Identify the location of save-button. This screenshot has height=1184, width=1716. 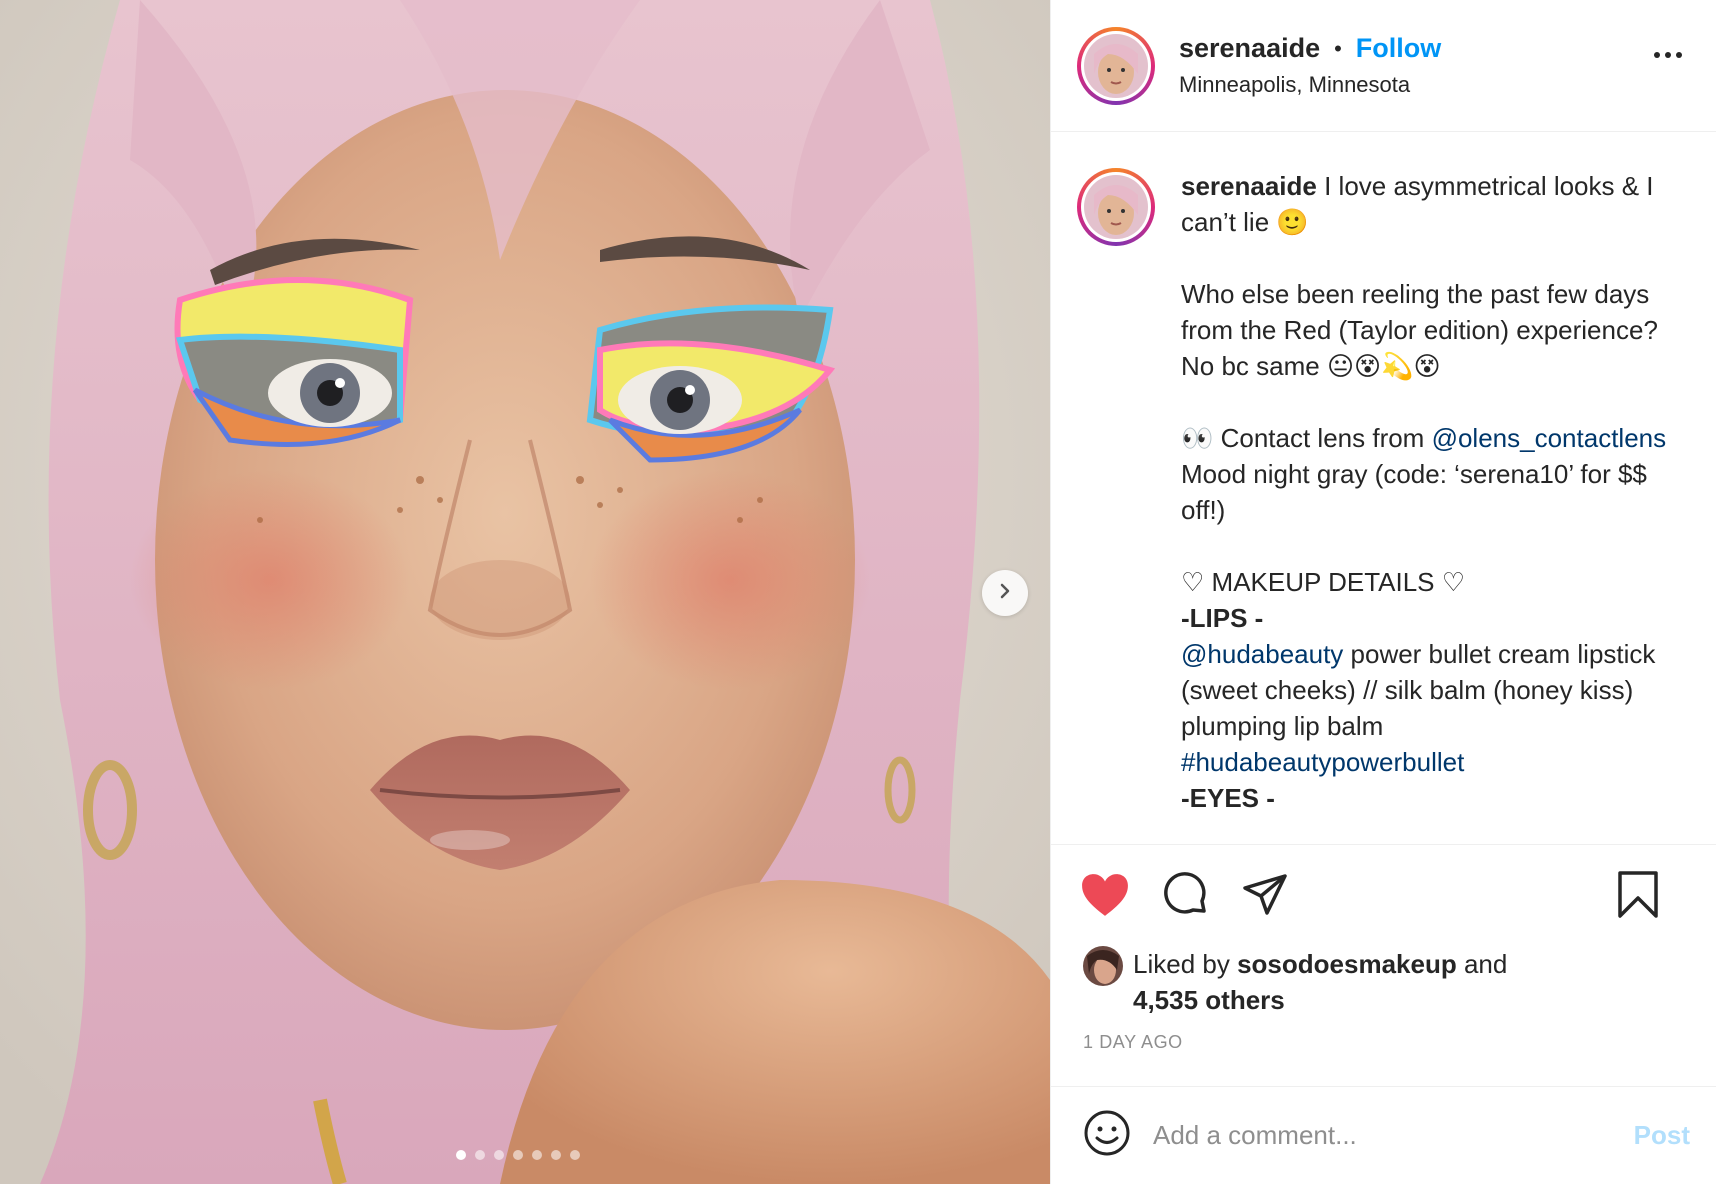
(1638, 895).